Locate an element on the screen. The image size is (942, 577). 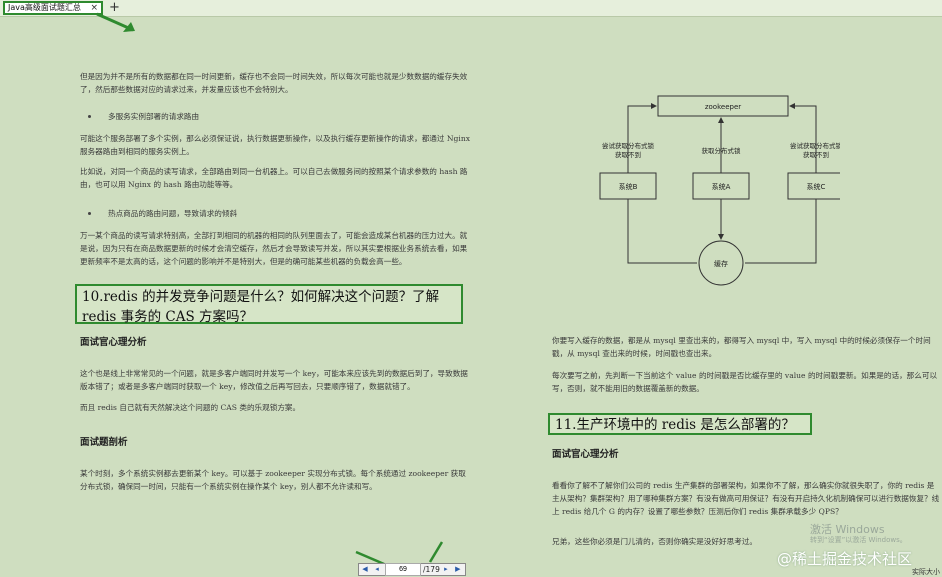
bullet-hotspot: 热点商品的路由问题，导致请求的倾斜 is located at coordinates (173, 213).